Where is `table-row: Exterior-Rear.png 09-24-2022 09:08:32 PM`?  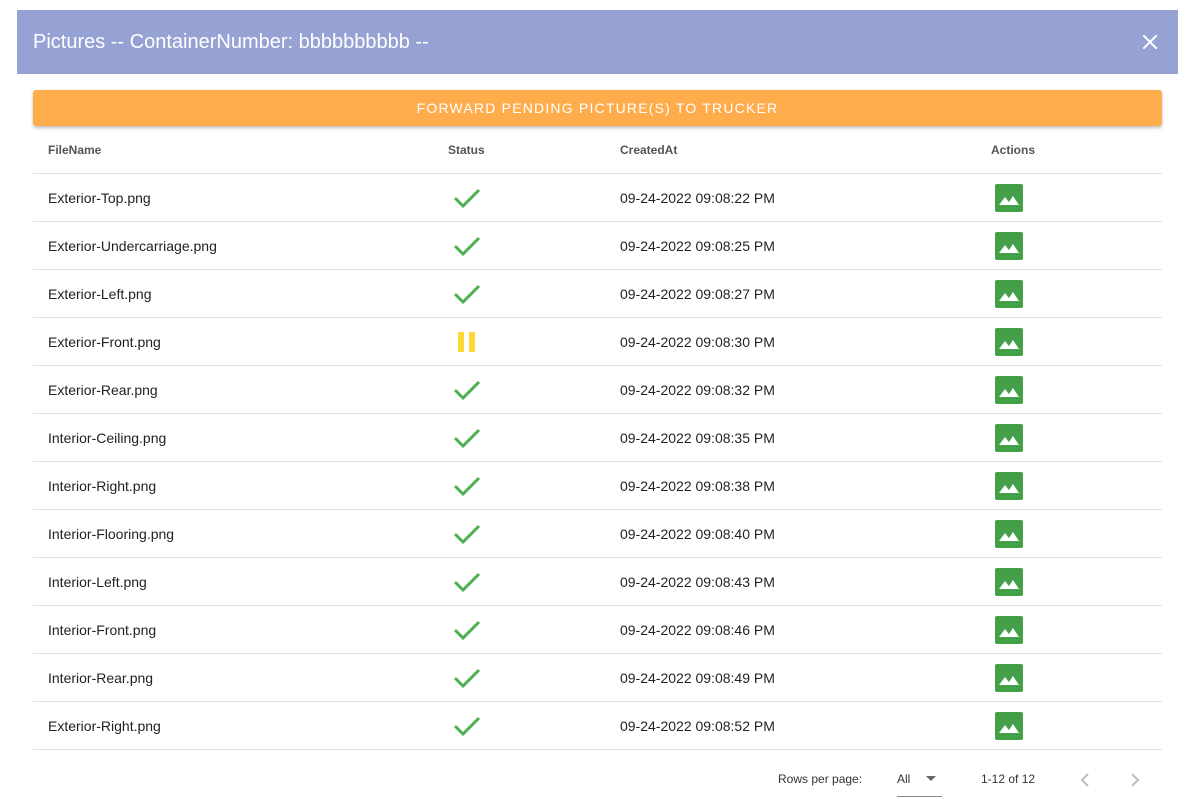
table-row: Exterior-Rear.png 09-24-2022 09:08:32 PM is located at coordinates (597, 390).